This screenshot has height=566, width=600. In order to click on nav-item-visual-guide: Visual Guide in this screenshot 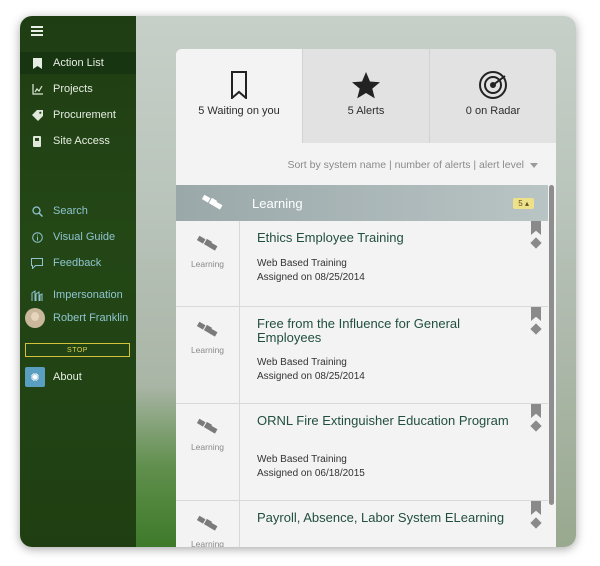, I will do `click(78, 237)`.